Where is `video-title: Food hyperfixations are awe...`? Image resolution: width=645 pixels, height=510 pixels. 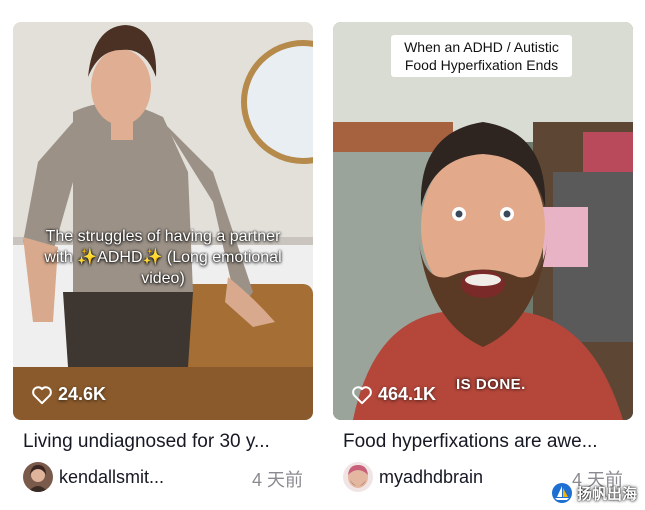
video-title: Food hyperfixations are awe... is located at coordinates (488, 442).